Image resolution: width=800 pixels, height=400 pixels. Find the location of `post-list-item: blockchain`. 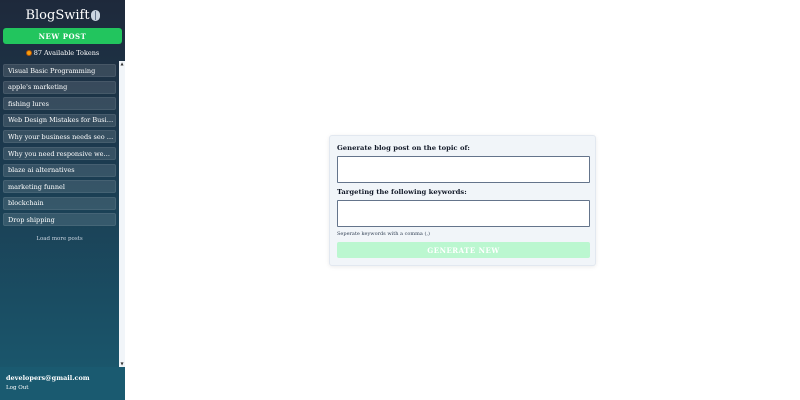

post-list-item: blockchain is located at coordinates (59, 203).